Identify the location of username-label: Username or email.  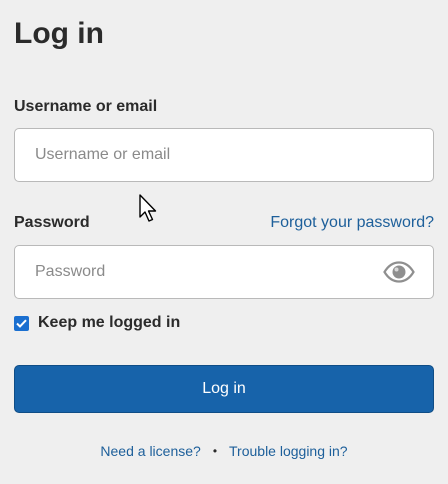
(86, 106).